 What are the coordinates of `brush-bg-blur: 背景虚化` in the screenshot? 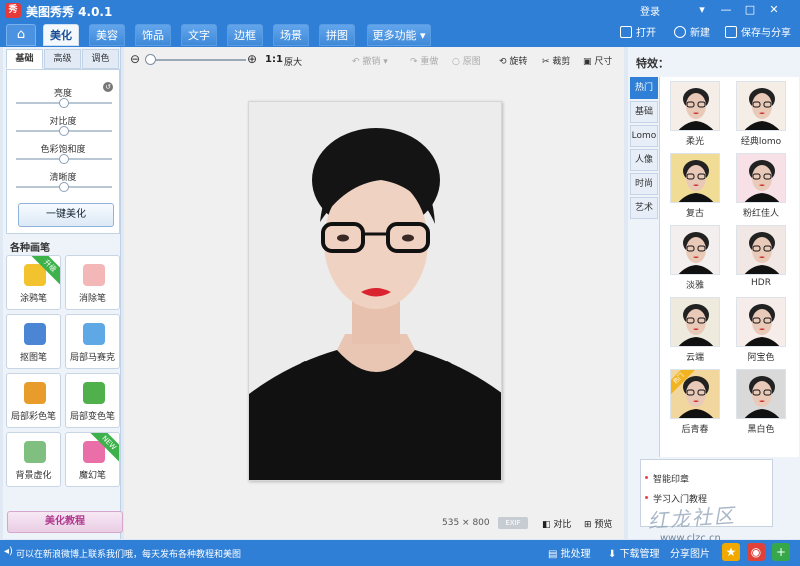 It's located at (33, 459).